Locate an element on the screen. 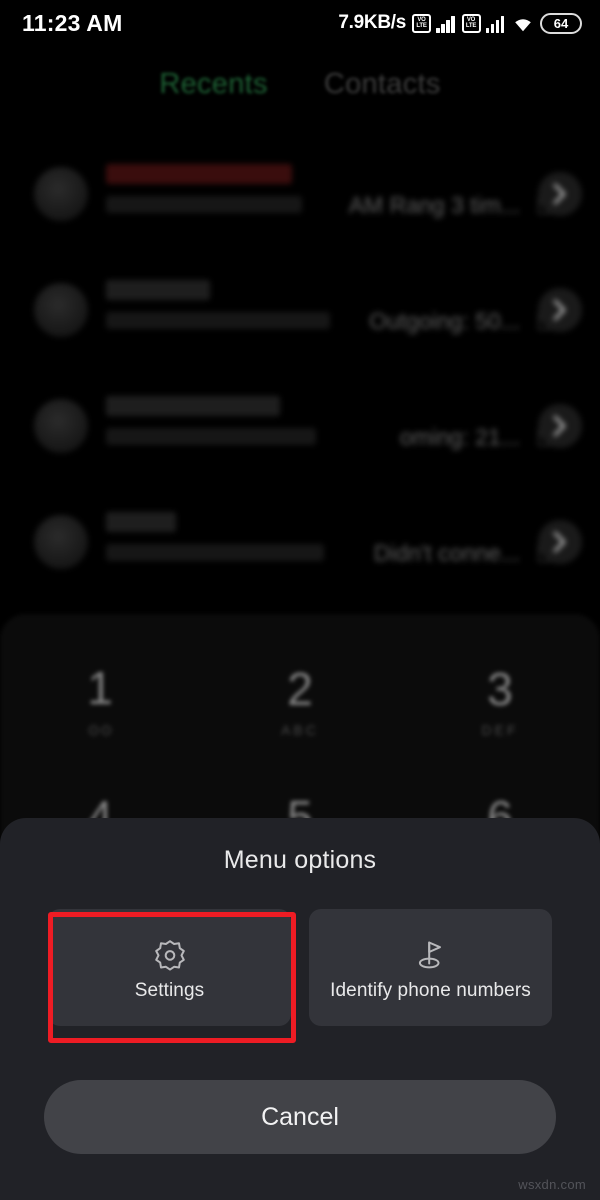 The width and height of the screenshot is (600, 1200). dial-letters-label: ABC is located at coordinates (300, 730).